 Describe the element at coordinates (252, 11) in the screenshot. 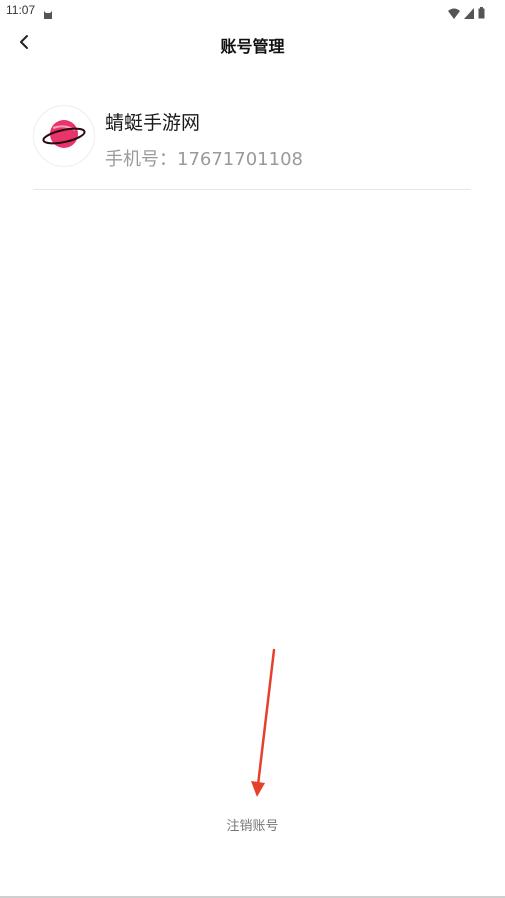

I see `status-bar: 11:07` at that location.